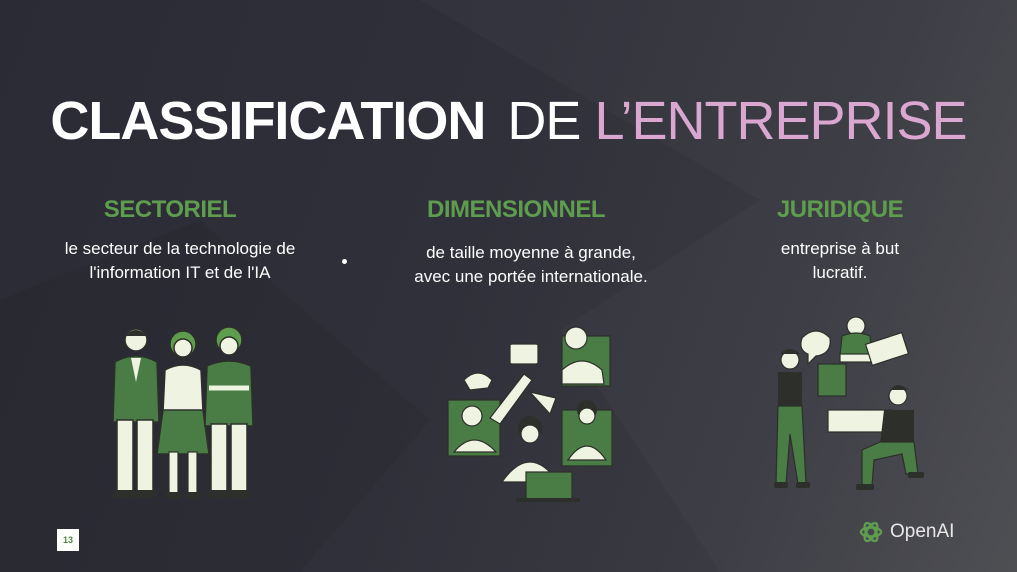 Image resolution: width=1017 pixels, height=572 pixels. I want to click on openai-logo-icon, so click(871, 532).